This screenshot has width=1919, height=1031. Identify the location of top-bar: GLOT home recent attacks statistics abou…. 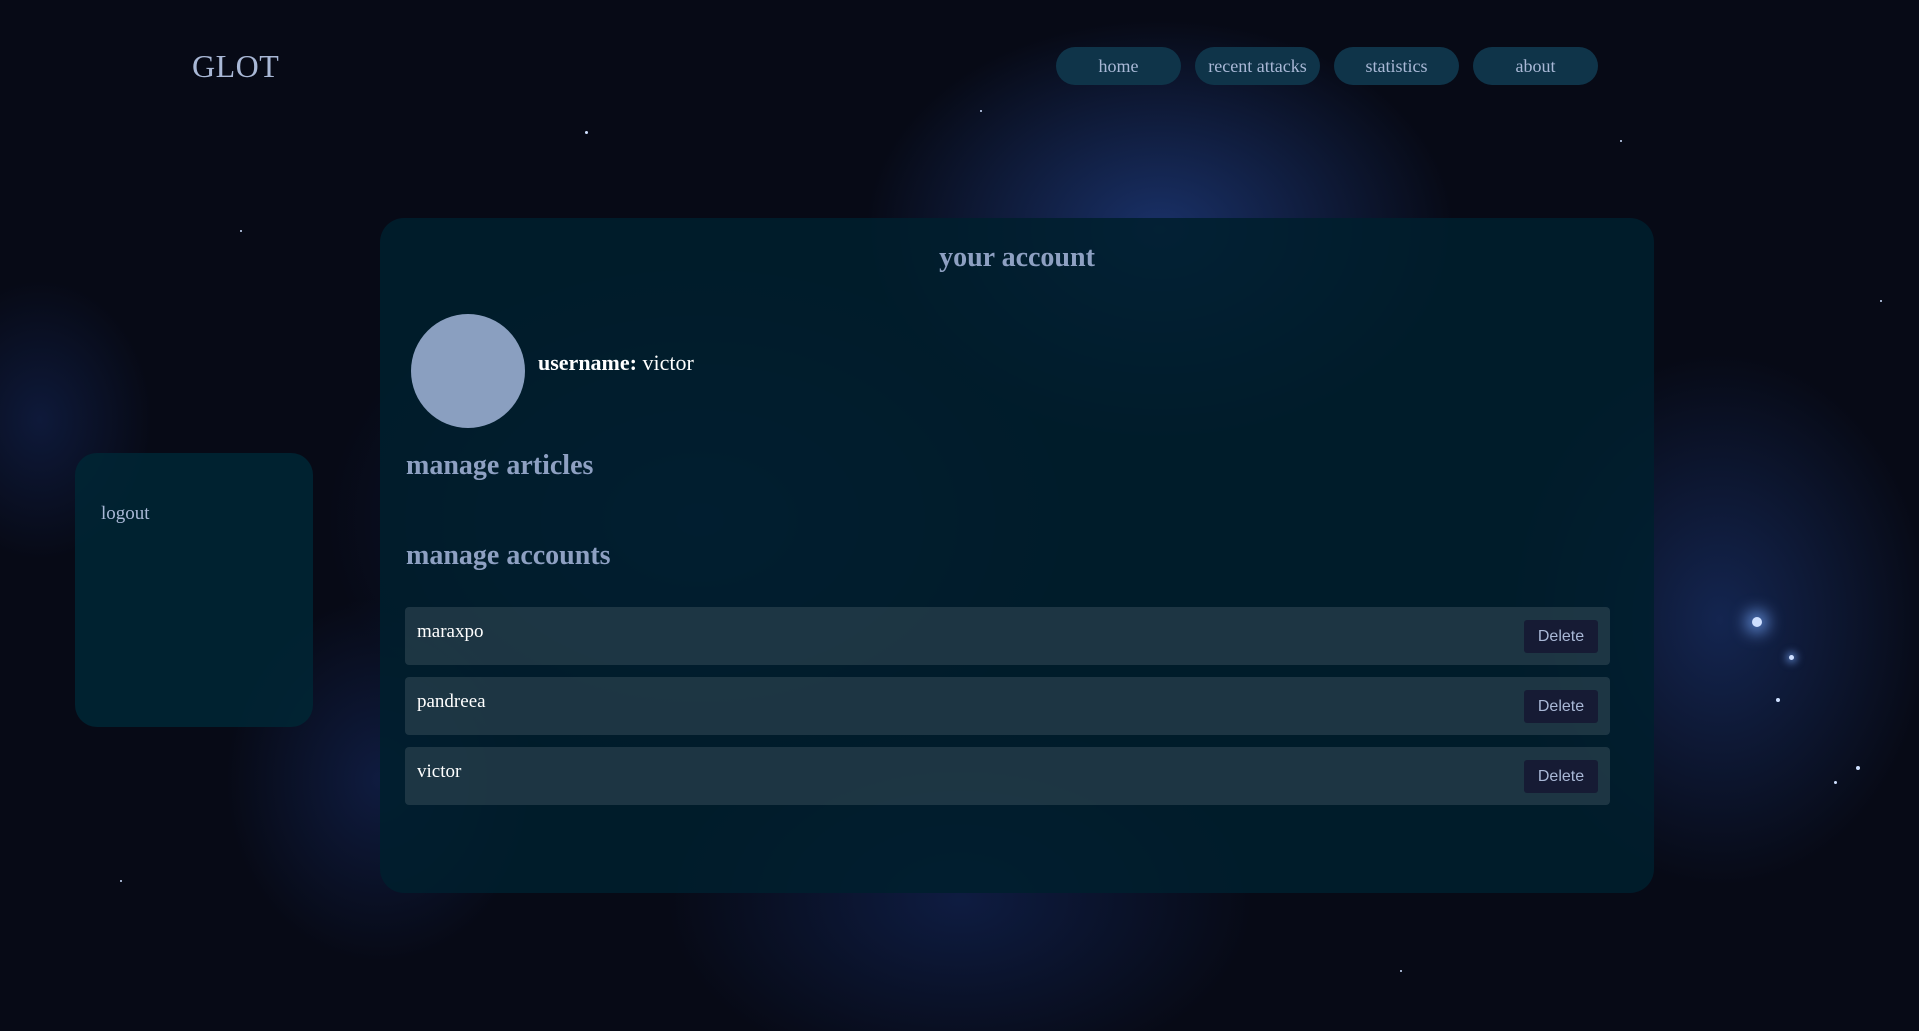
(959, 65).